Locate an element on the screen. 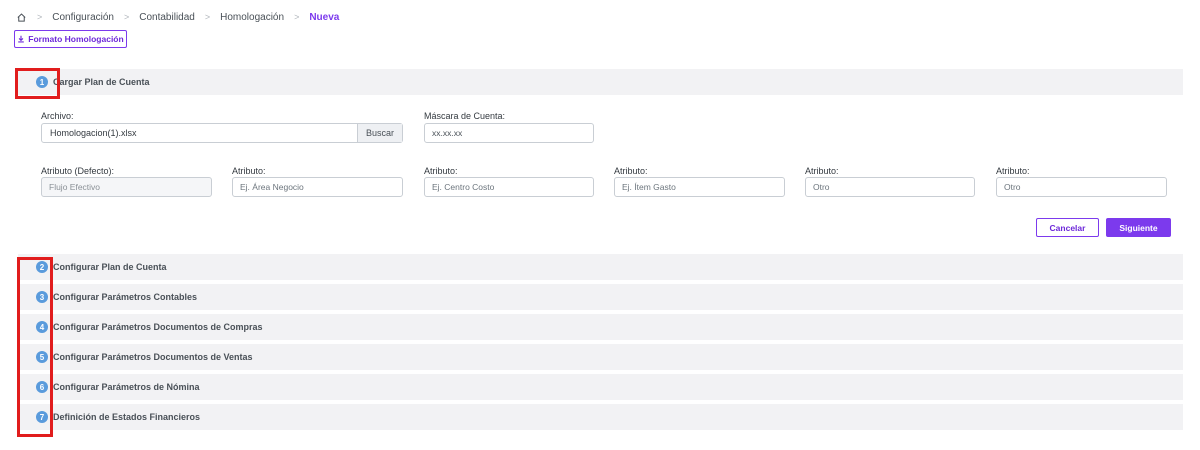 The height and width of the screenshot is (450, 1200). atributo-input-2: Ej. Centro Costo is located at coordinates (509, 187).